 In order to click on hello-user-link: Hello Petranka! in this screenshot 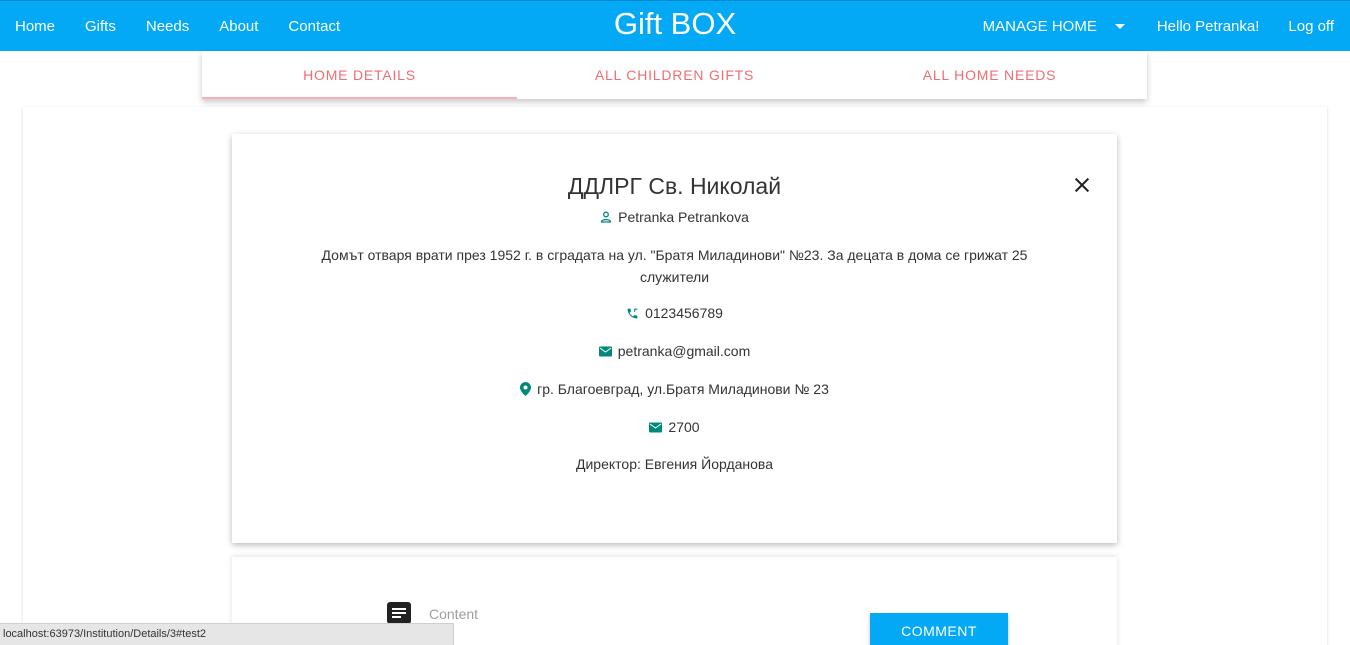, I will do `click(1208, 26)`.